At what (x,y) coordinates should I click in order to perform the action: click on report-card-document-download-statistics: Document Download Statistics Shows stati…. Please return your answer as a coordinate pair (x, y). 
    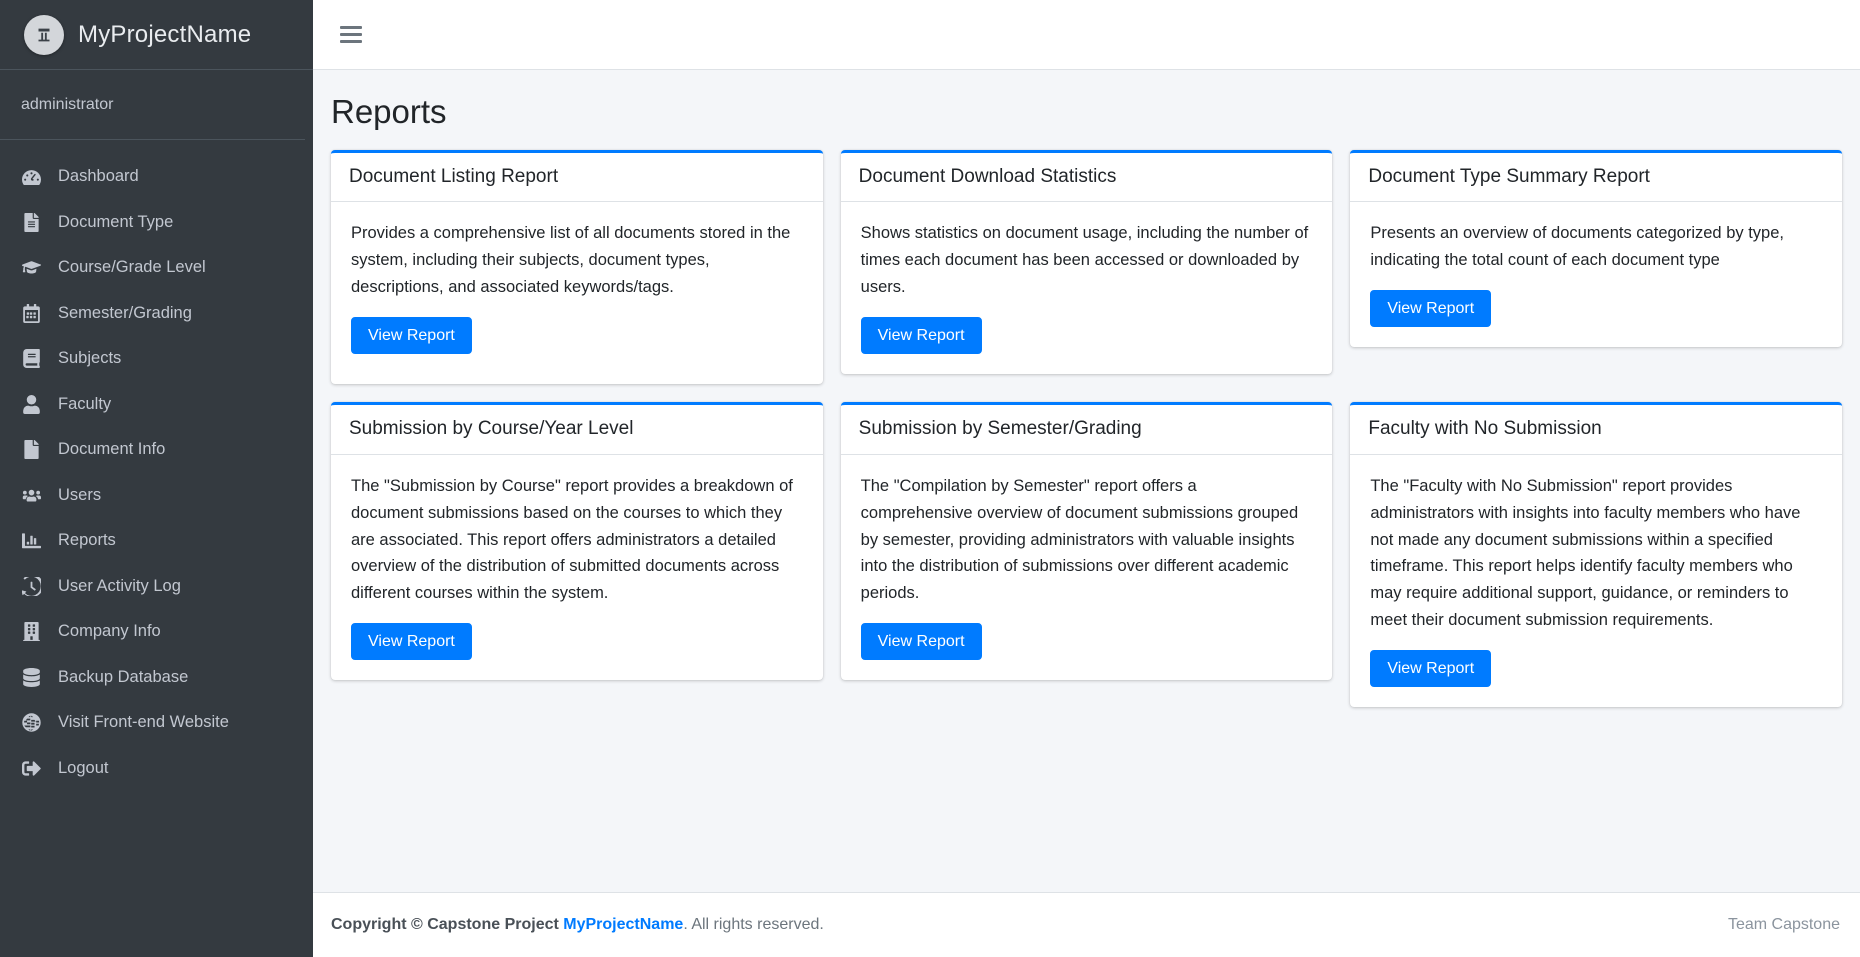
    Looking at the image, I should click on (1086, 262).